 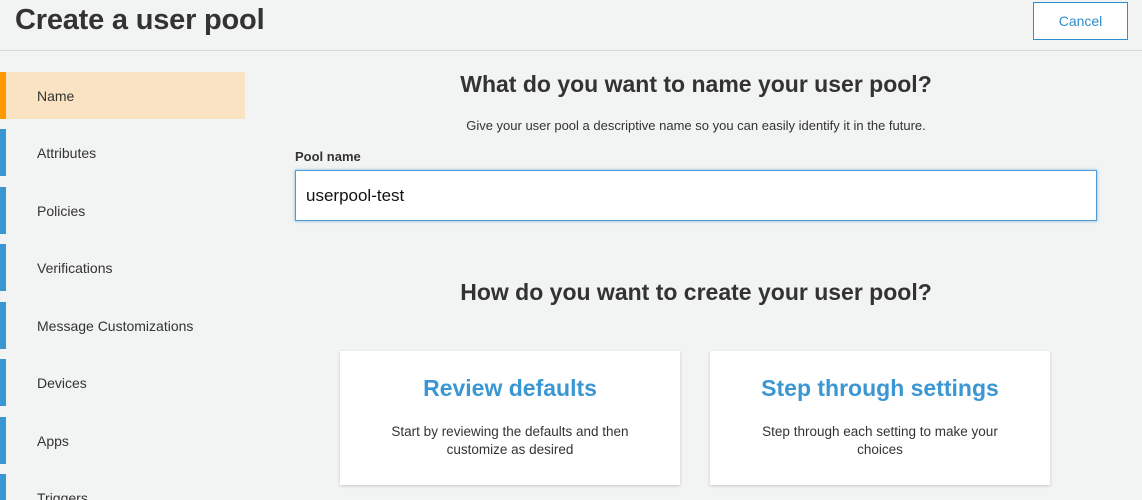 What do you see at coordinates (328, 156) in the screenshot?
I see `pool-name-label: Pool name` at bounding box center [328, 156].